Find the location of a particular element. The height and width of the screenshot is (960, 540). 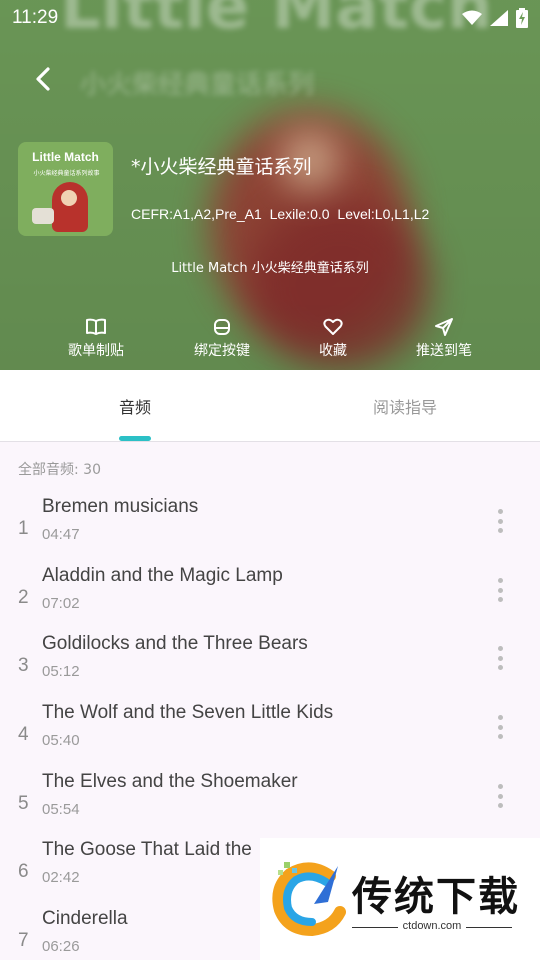

cover-subtitle: 小火柴经典童话系列故事 is located at coordinates (66, 173).